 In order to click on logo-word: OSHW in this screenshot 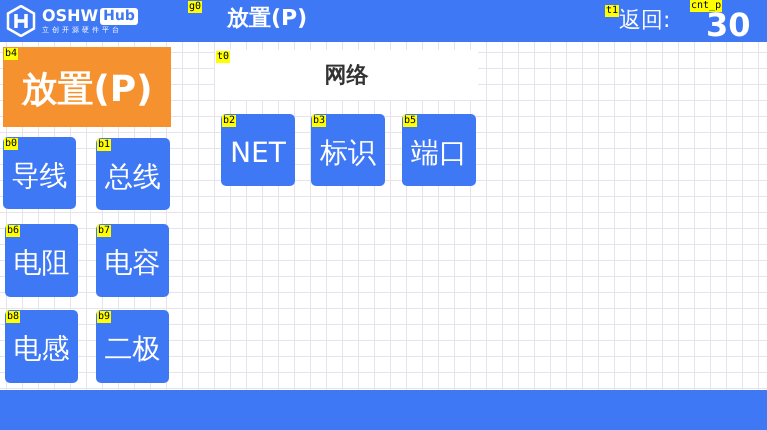, I will do `click(70, 16)`.